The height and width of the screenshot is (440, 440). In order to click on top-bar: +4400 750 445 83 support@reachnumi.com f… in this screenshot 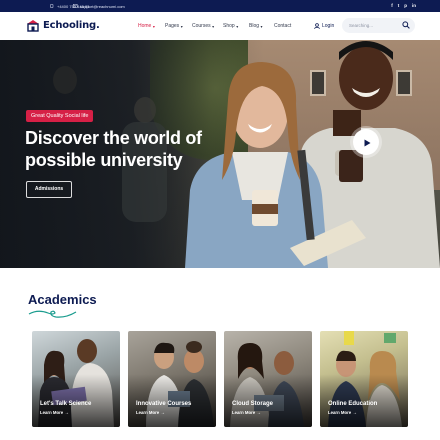, I will do `click(220, 6)`.